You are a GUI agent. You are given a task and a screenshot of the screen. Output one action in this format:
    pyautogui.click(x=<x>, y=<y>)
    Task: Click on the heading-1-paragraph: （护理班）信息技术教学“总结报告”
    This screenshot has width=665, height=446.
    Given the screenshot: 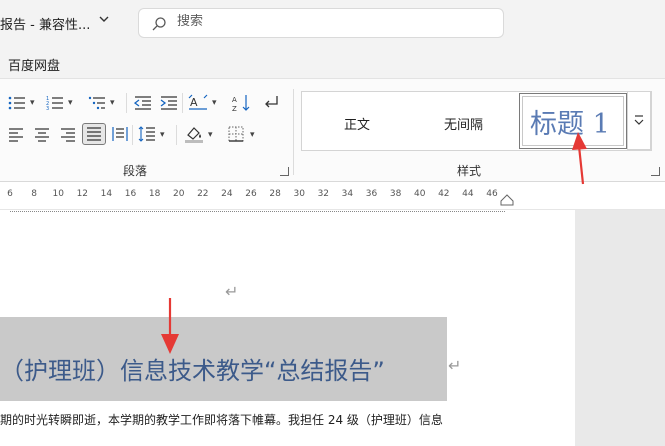 What is the action you would take?
    pyautogui.click(x=192, y=368)
    